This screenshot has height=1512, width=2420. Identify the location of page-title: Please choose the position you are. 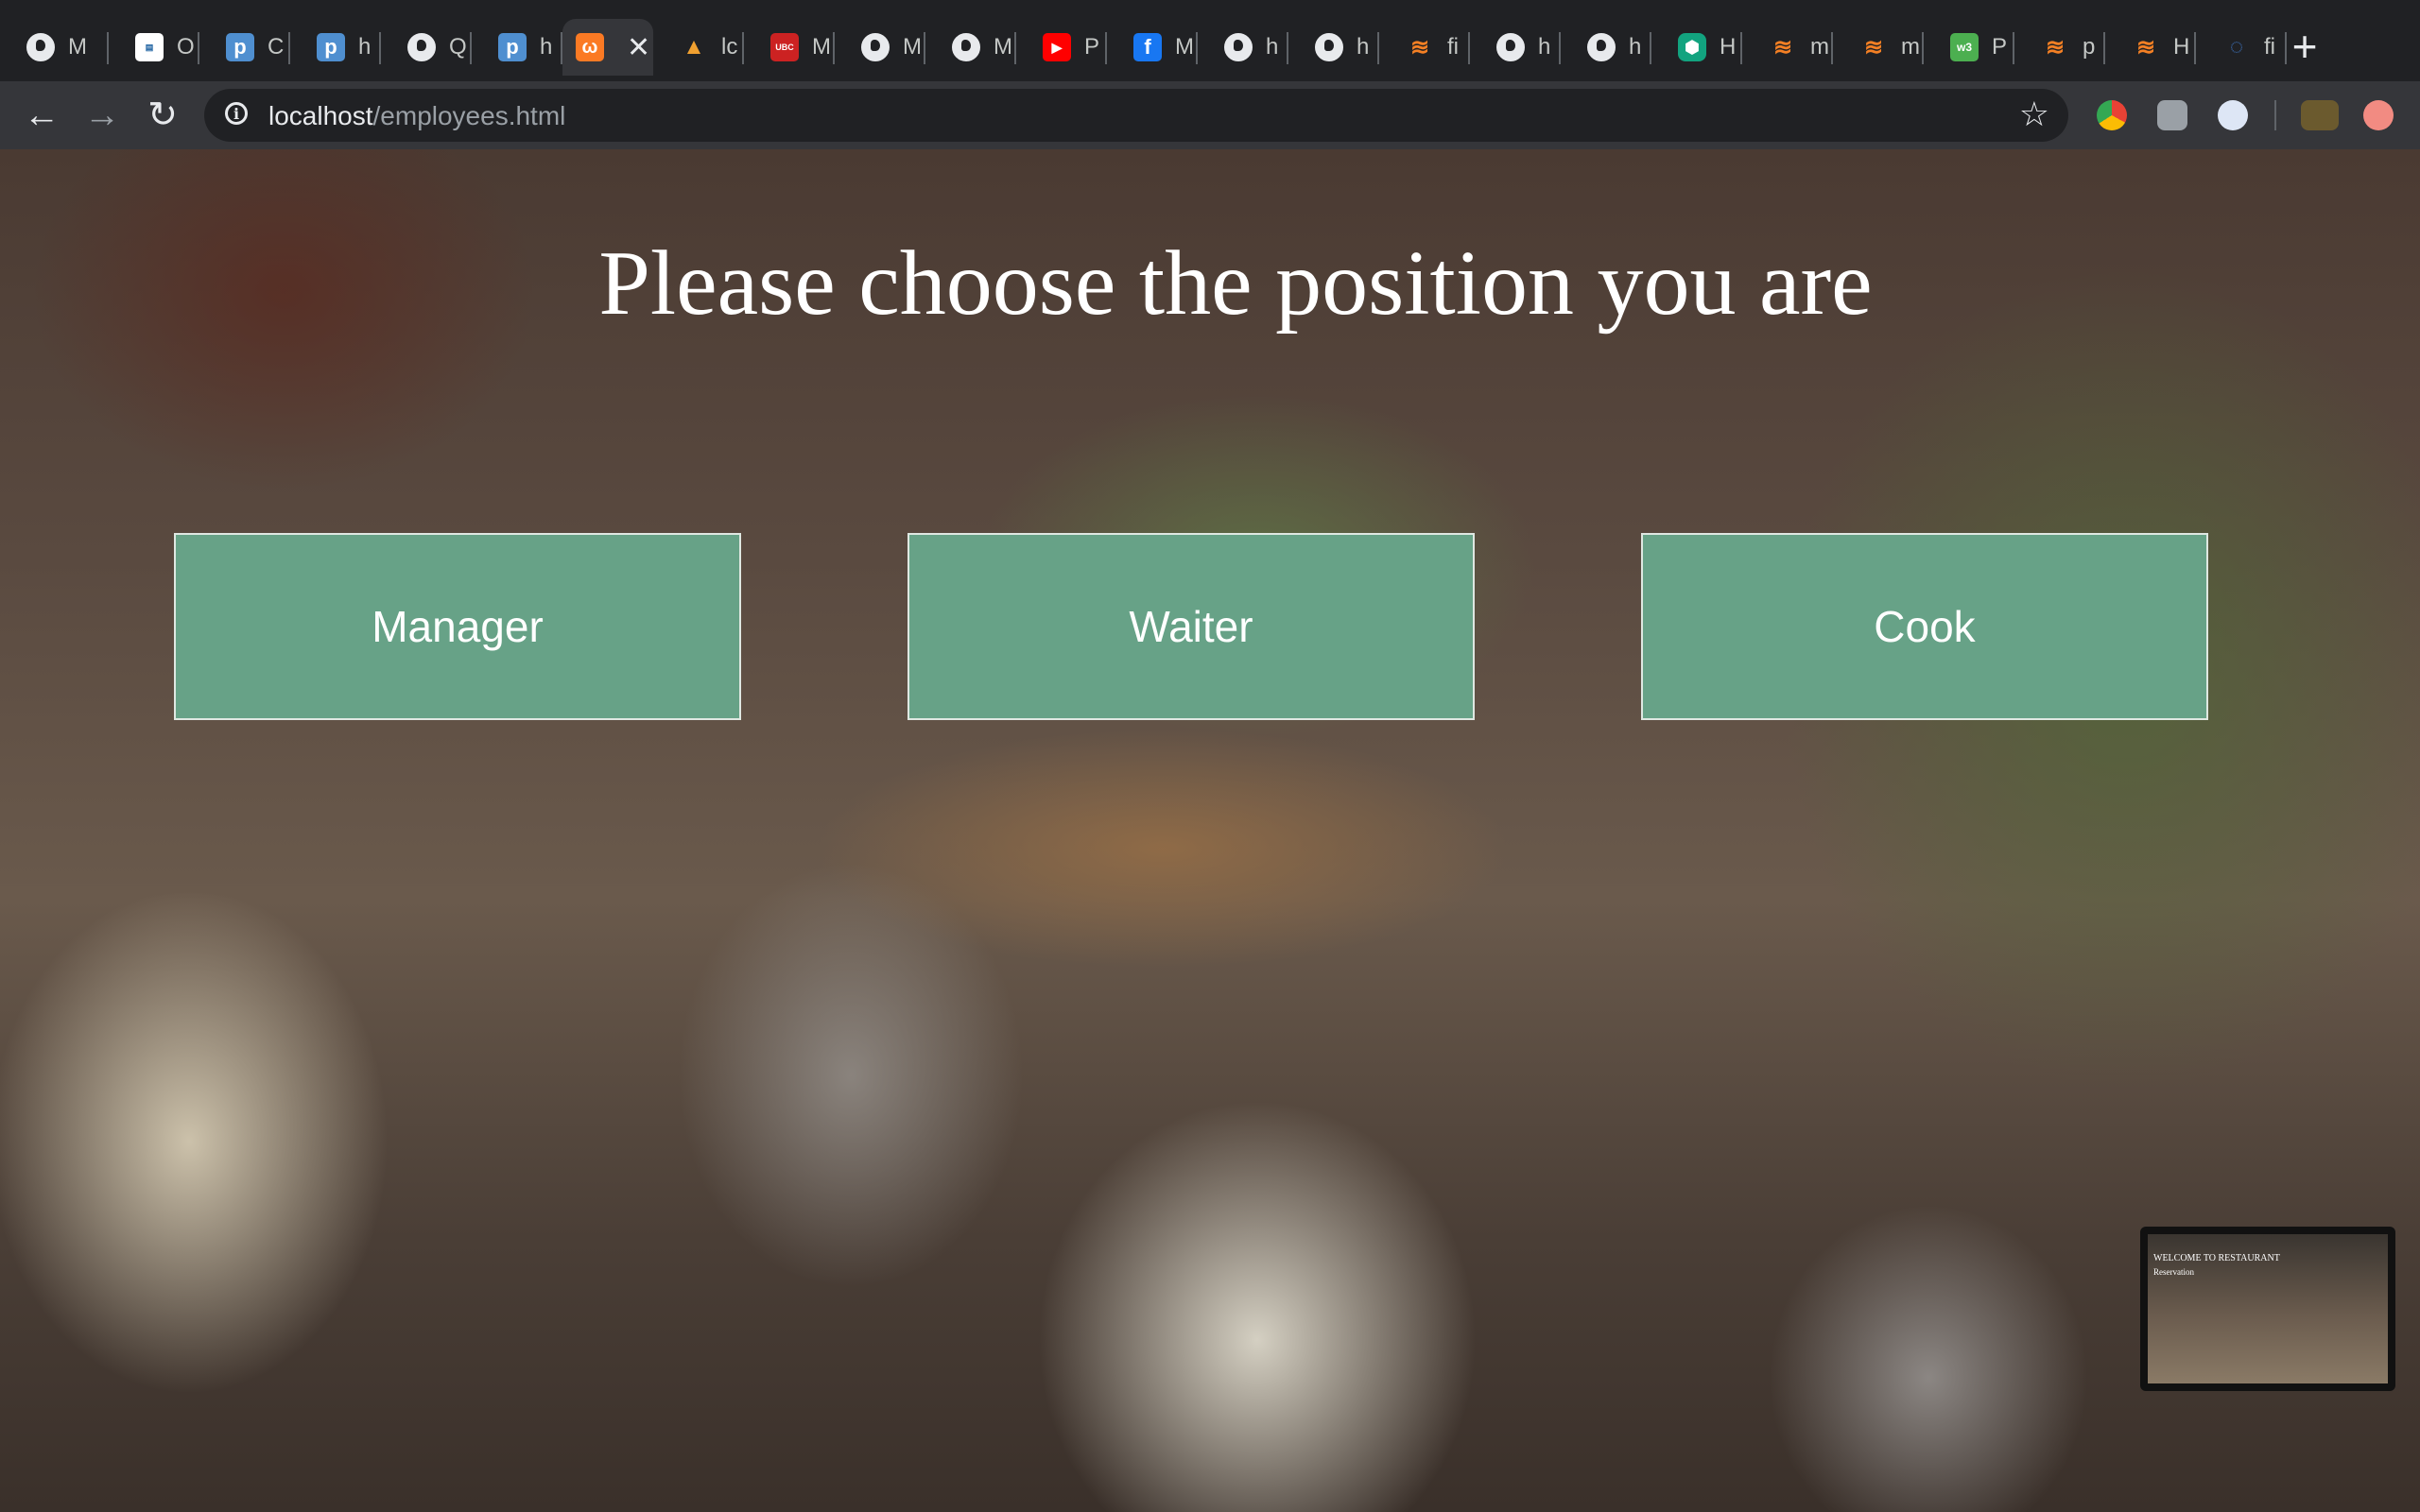
(1235, 283).